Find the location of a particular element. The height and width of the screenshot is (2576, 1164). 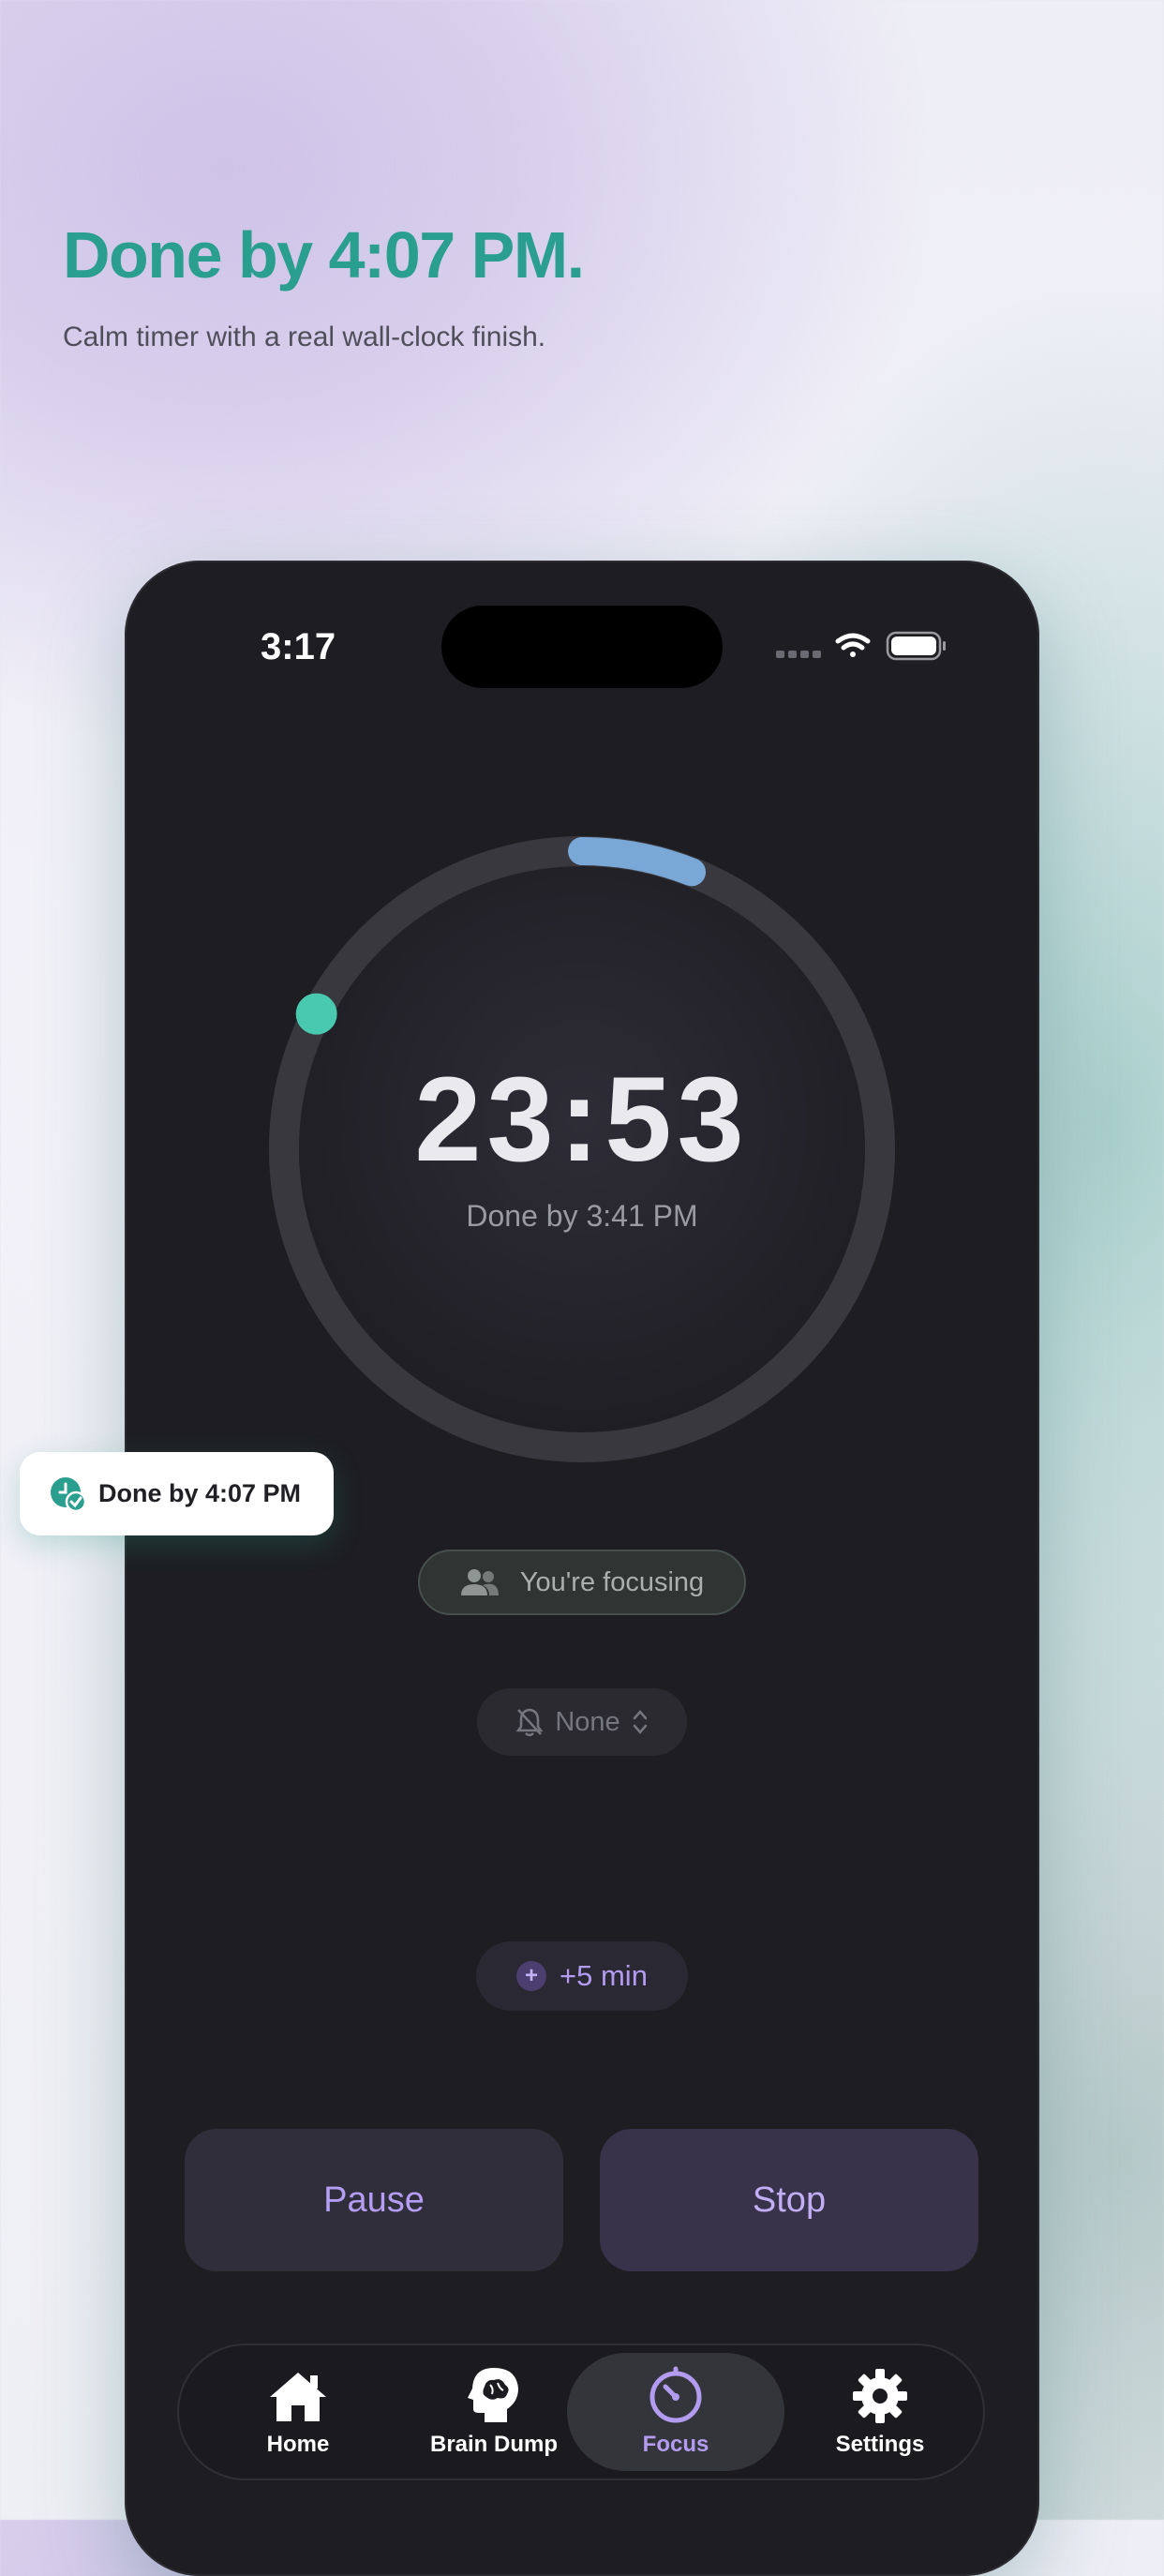

tab-settings: Settings is located at coordinates (880, 2412).